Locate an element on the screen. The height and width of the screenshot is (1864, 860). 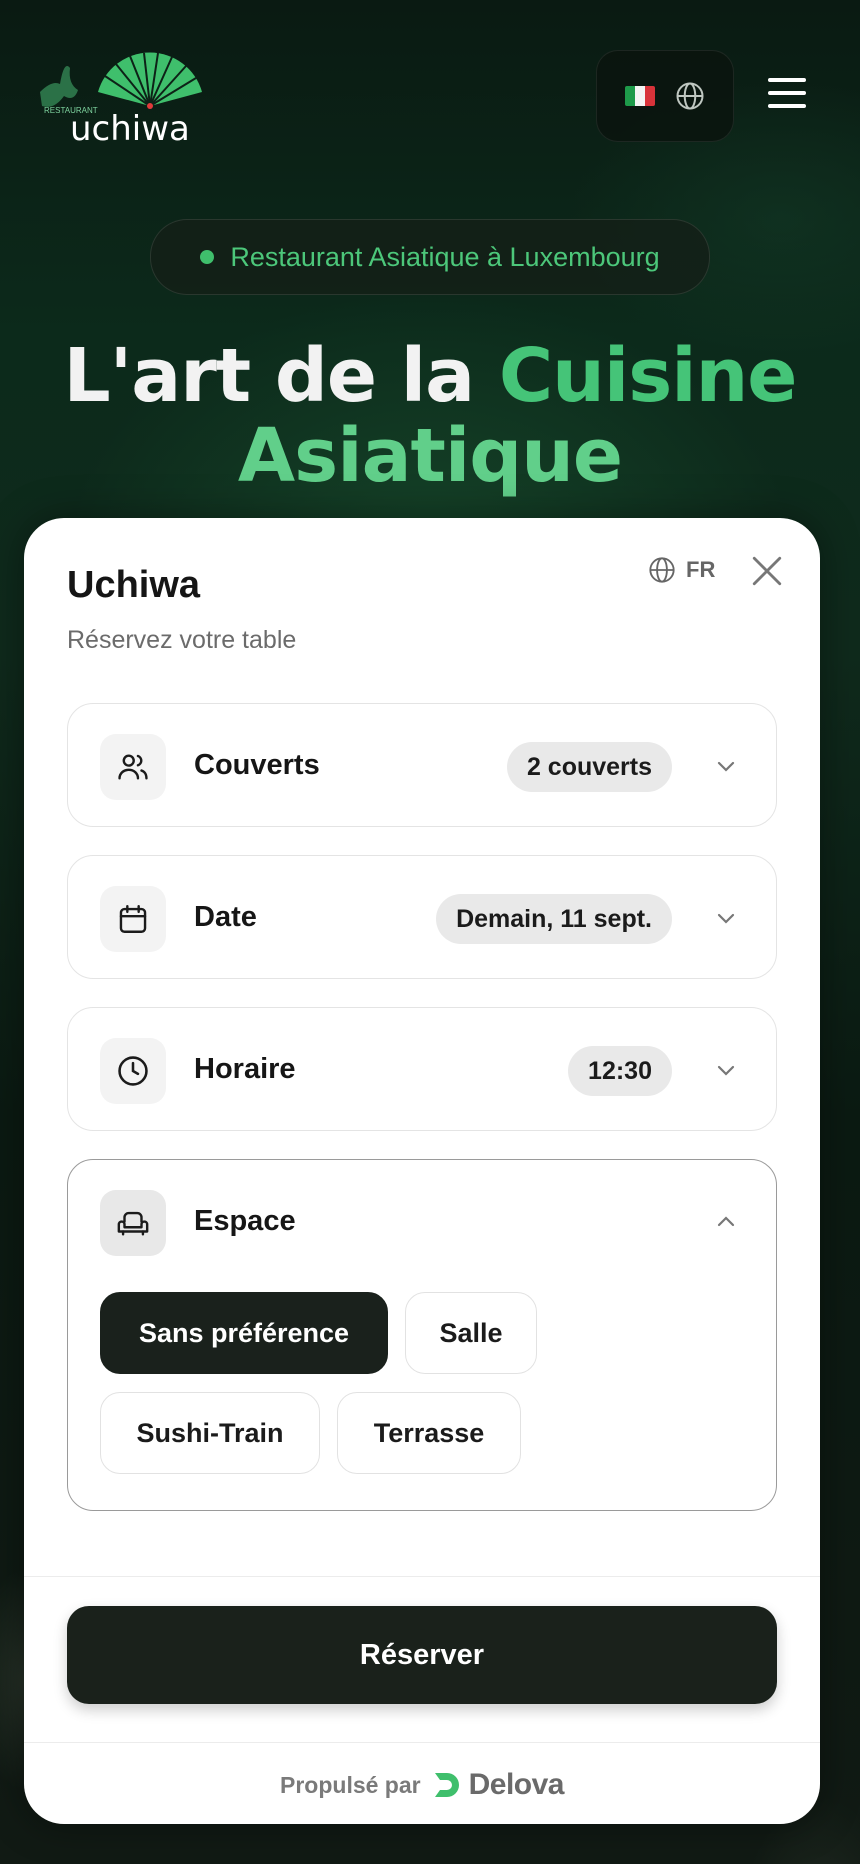
italy-flag-icon is located at coordinates (640, 96).